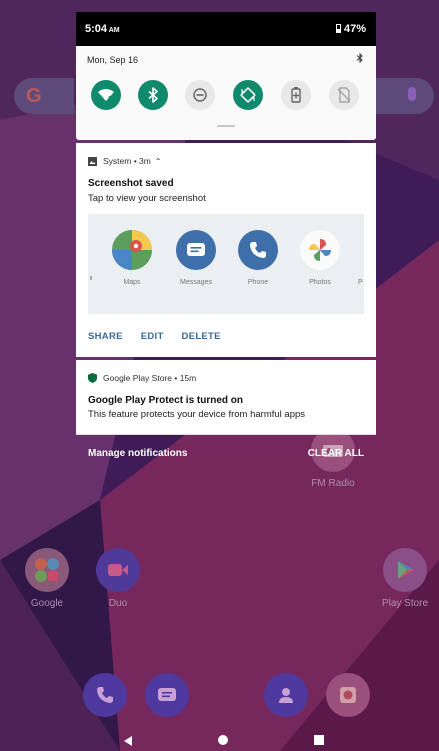 Image resolution: width=439 pixels, height=751 pixels. Describe the element at coordinates (320, 250) in the screenshot. I see `photos-icon` at that location.